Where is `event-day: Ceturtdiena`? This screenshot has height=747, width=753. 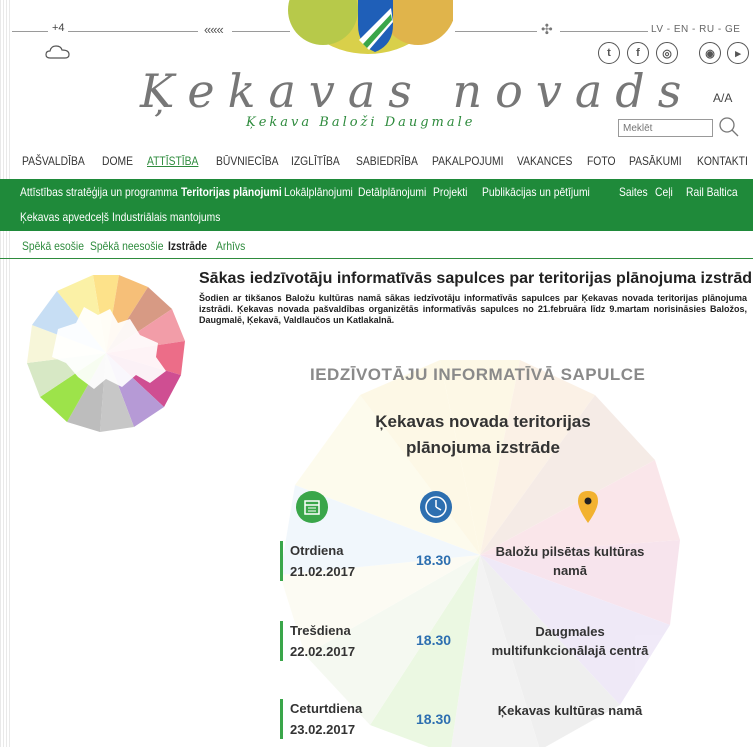
event-day: Ceturtdiena is located at coordinates (326, 708).